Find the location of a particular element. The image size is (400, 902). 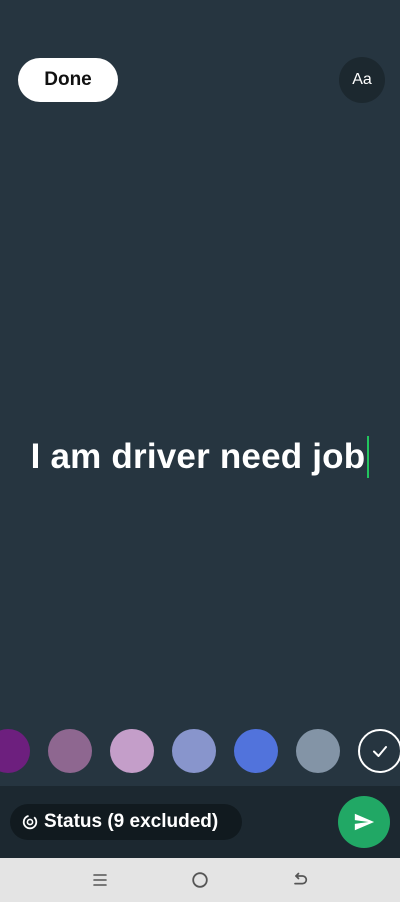

recent-apps-button is located at coordinates (100, 880).